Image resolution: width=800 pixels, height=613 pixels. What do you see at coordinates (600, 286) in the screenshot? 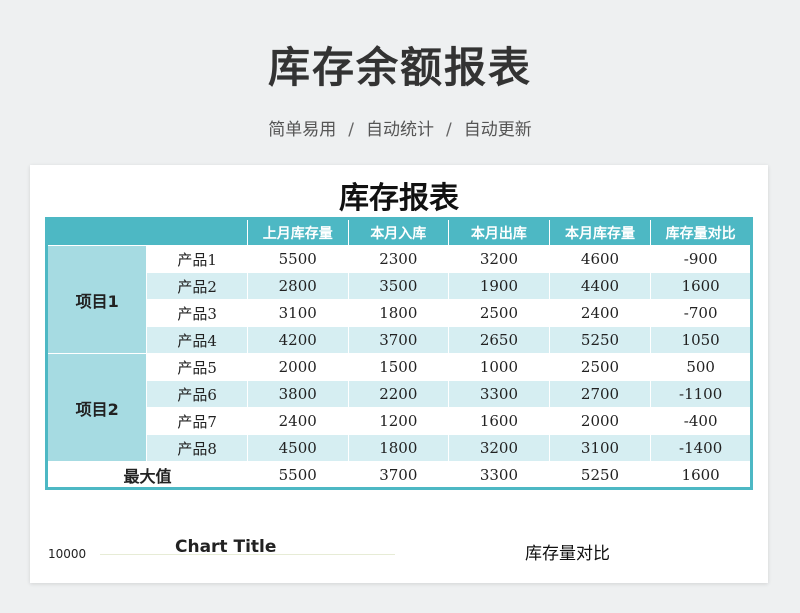
I see `value-cell: 4400` at bounding box center [600, 286].